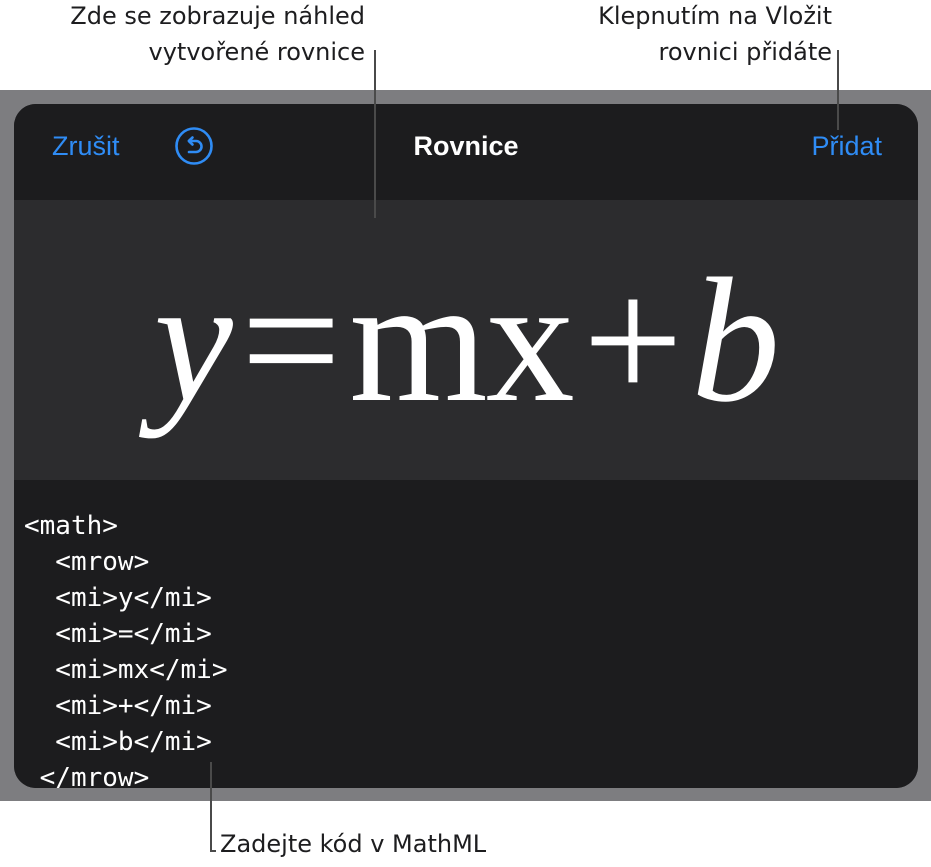 Image resolution: width=931 pixels, height=867 pixels. What do you see at coordinates (290, 340) in the screenshot?
I see `equation-equals: =` at bounding box center [290, 340].